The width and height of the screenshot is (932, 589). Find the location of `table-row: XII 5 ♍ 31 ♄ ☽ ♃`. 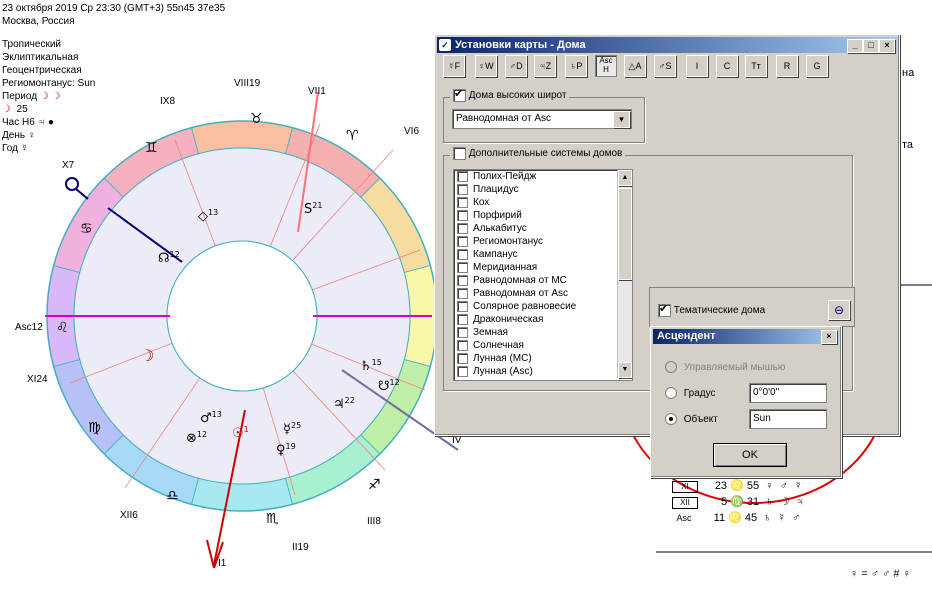

table-row: XII 5 ♍ 31 ♄ ☽ ♃ is located at coordinates (752, 502).